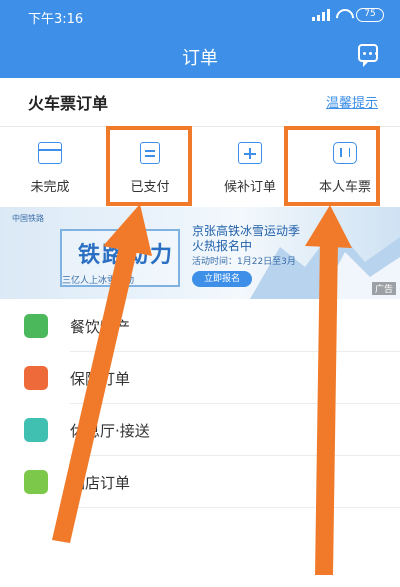 This screenshot has height=587, width=400. What do you see at coordinates (222, 279) in the screenshot?
I see `signup-button: 立即报名` at bounding box center [222, 279].